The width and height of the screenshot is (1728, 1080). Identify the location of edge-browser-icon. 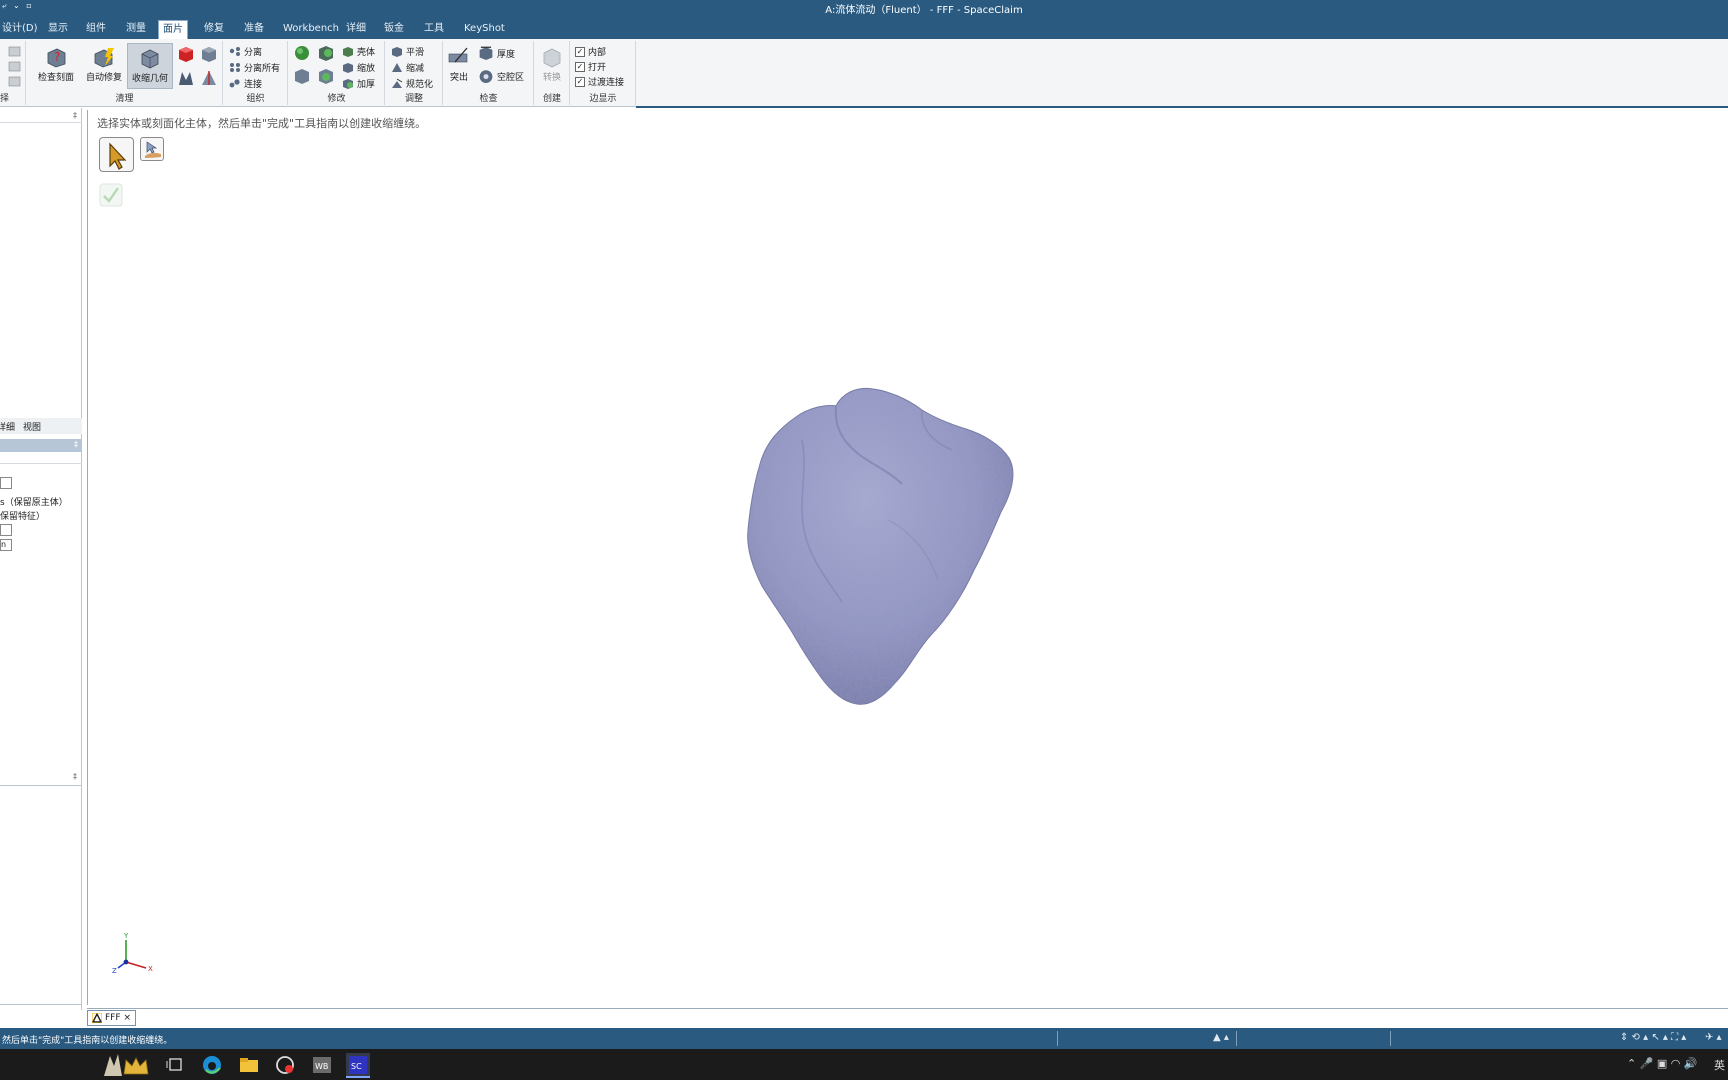
(212, 1065).